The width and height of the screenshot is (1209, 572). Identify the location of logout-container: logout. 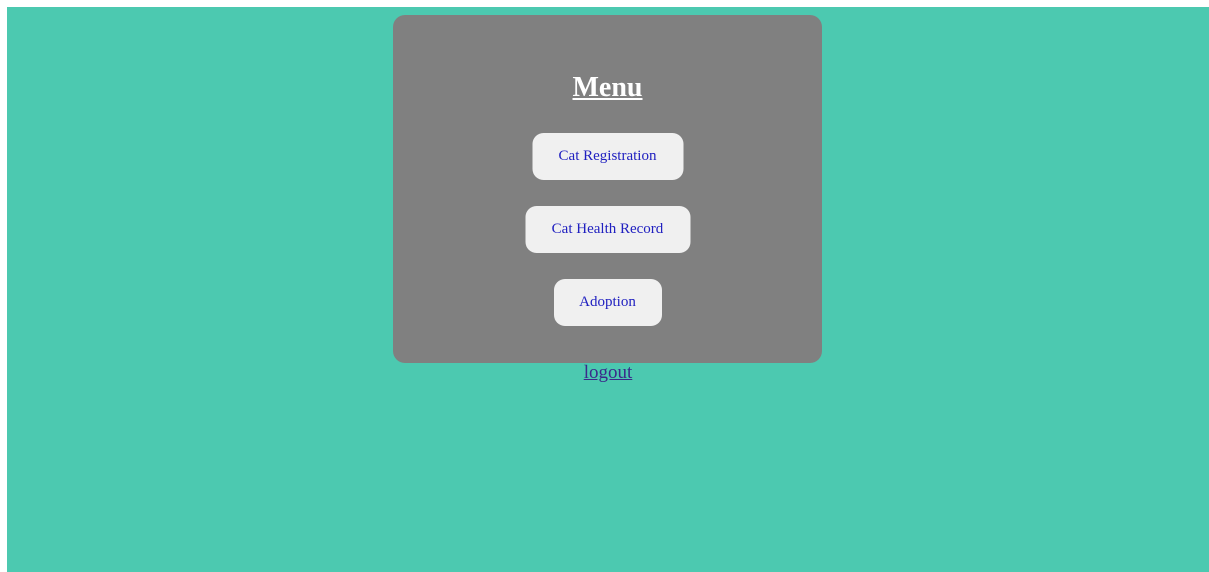
(608, 373).